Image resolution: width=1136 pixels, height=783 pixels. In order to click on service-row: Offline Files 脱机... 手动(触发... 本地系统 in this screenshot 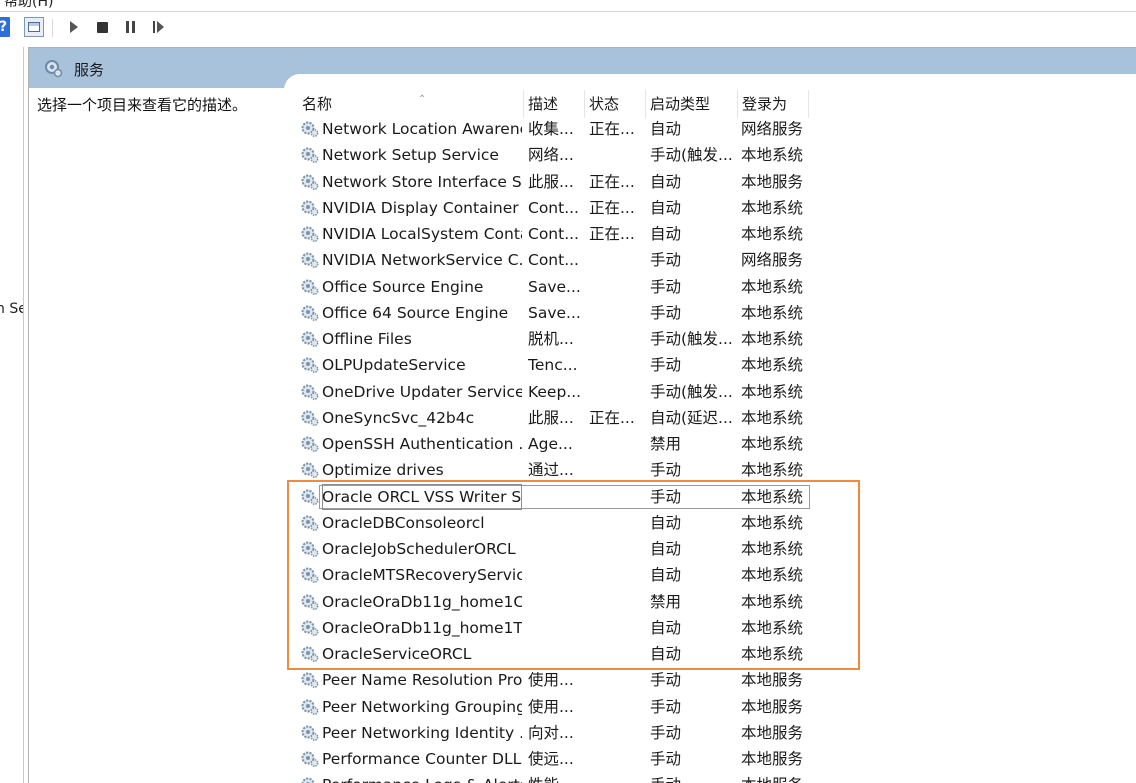, I will do `click(710, 339)`.